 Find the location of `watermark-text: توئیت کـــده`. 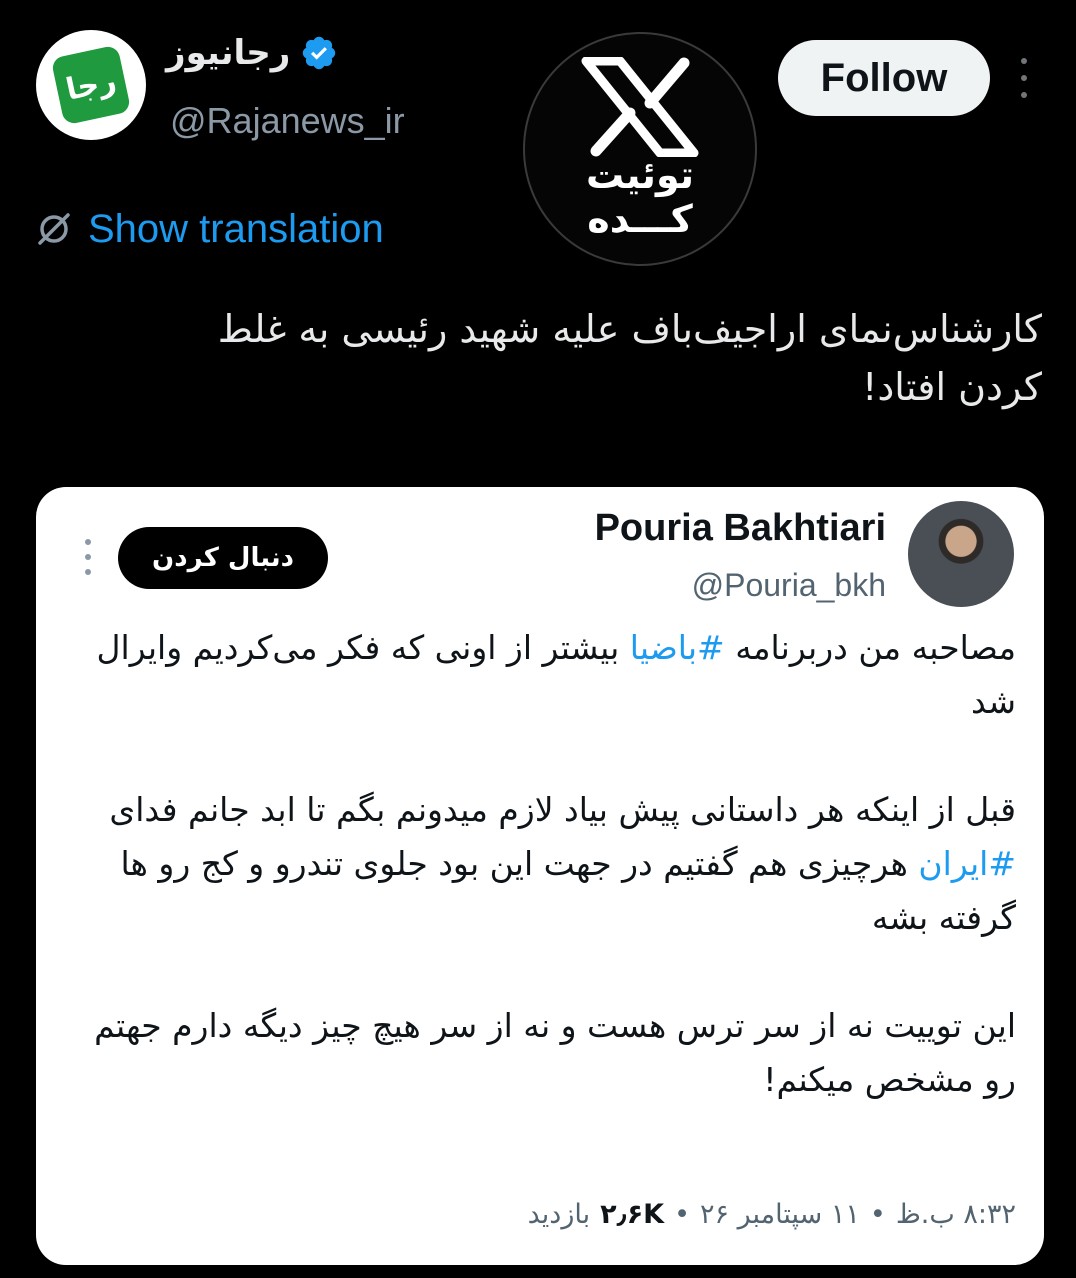

watermark-text: توئیت کـــده is located at coordinates (640, 197).